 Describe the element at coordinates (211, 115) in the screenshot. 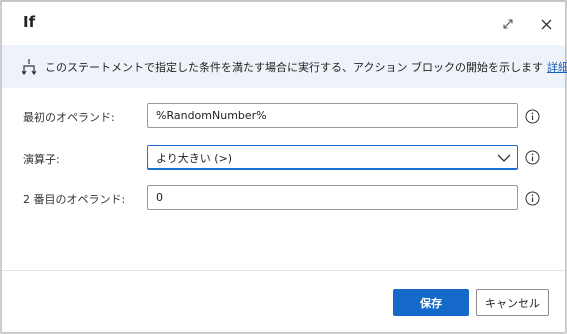

I see `first-operand-value: %RandomNumber%` at that location.